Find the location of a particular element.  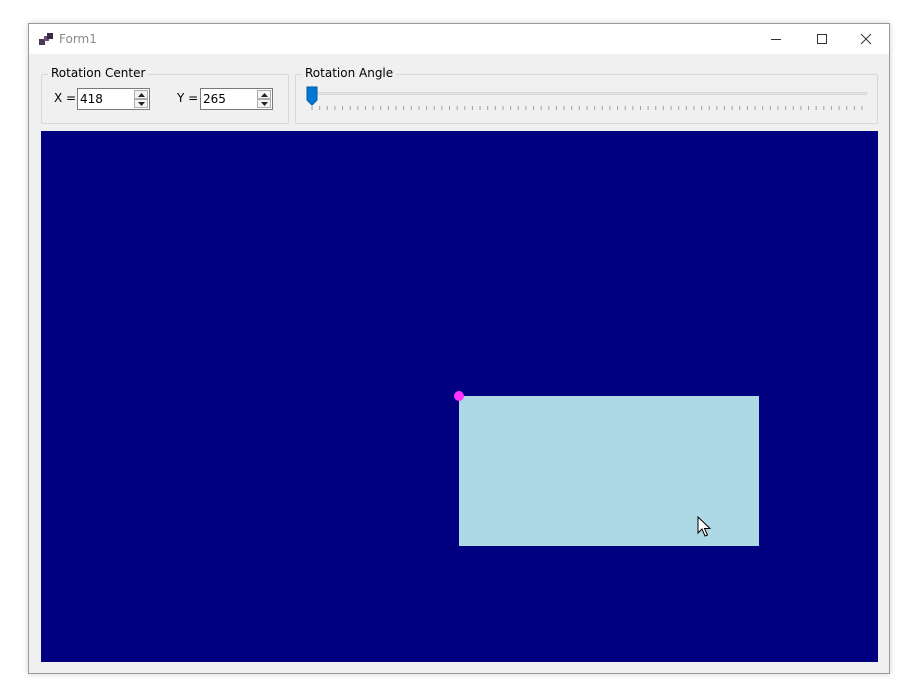

y-label: Y = is located at coordinates (188, 98).